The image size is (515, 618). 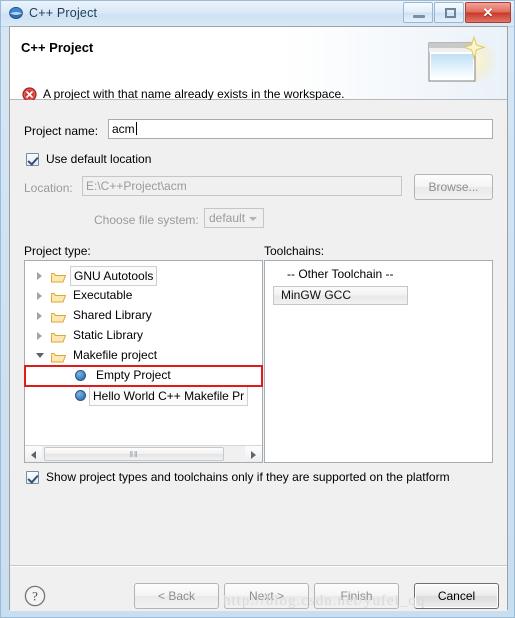 What do you see at coordinates (146, 220) in the screenshot?
I see `choose-file-system-label: Choose file system:` at bounding box center [146, 220].